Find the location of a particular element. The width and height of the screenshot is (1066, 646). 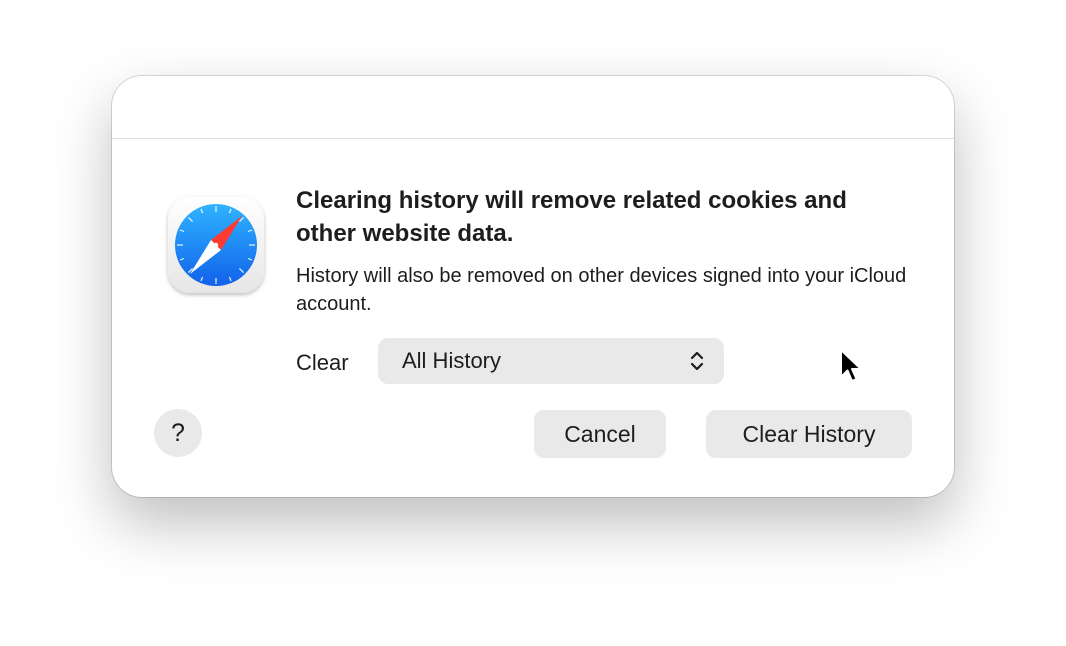

clear-history-button: Clear History is located at coordinates (809, 434).